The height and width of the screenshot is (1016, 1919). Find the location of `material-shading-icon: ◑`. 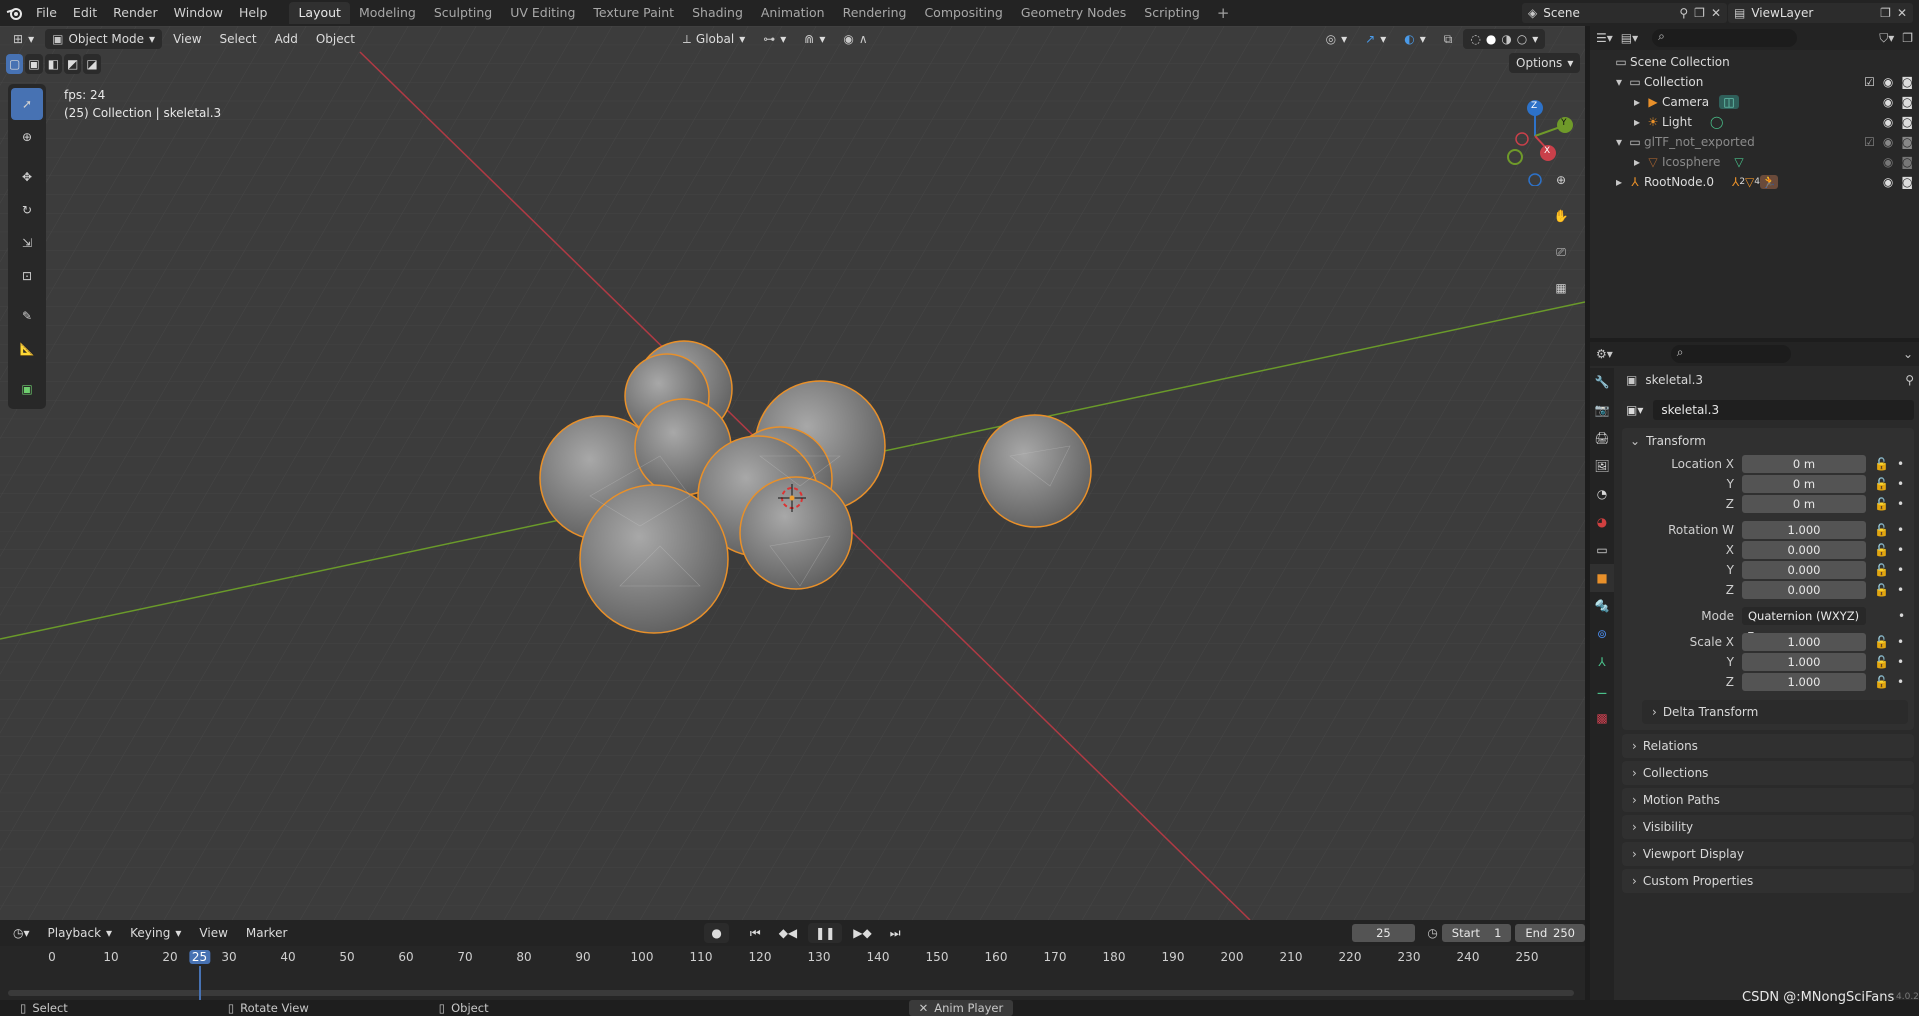

material-shading-icon: ◑ is located at coordinates (1506, 39).